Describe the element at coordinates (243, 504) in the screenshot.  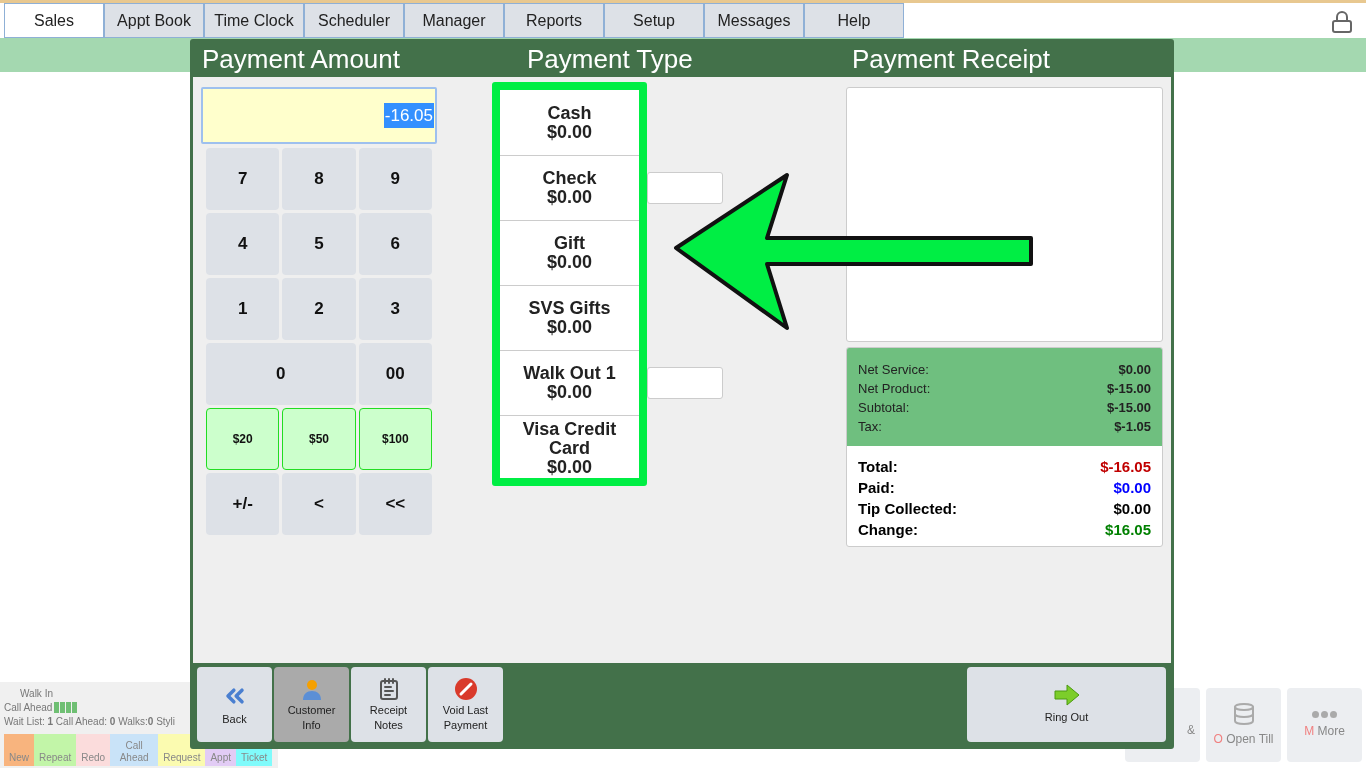
I see `keypad-key: +/-` at that location.